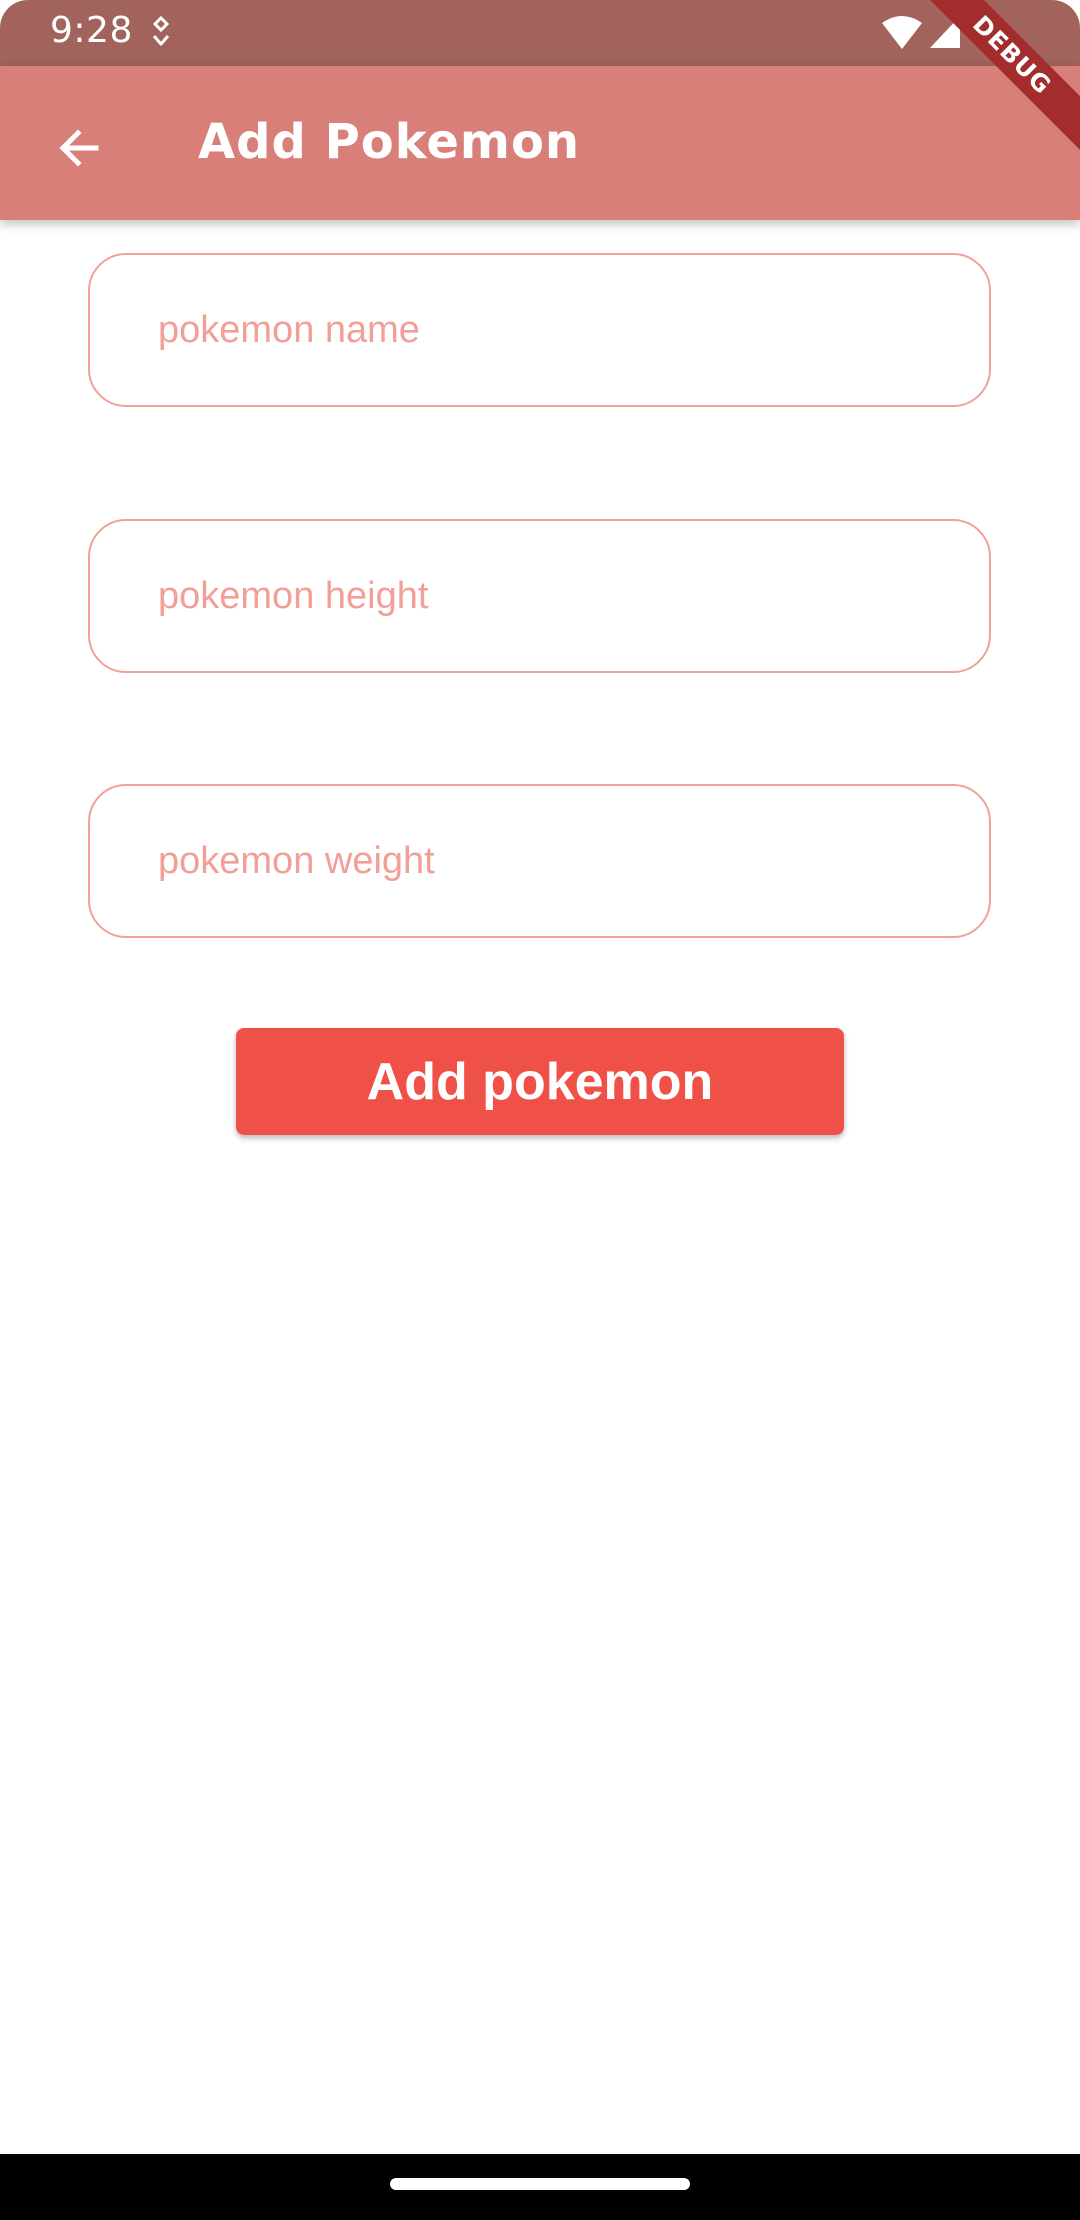  Describe the element at coordinates (945, 32) in the screenshot. I see `signal-icon` at that location.